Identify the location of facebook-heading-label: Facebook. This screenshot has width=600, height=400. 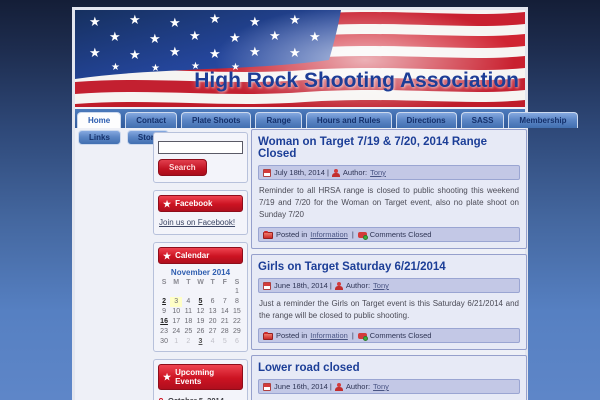
(194, 203).